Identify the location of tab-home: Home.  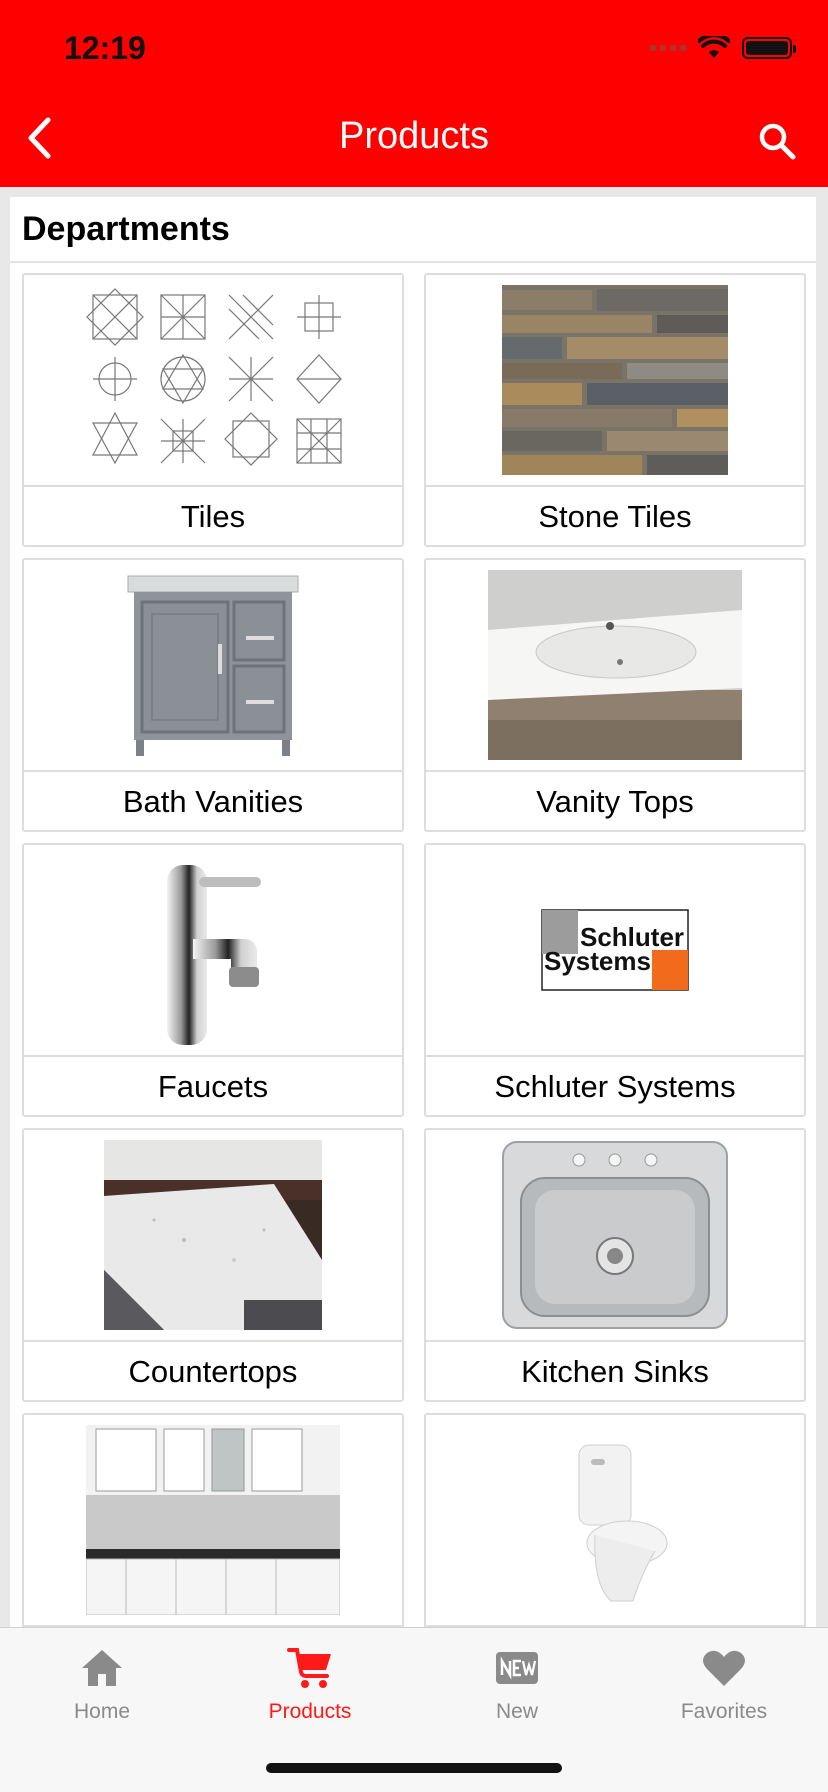
(102, 1684).